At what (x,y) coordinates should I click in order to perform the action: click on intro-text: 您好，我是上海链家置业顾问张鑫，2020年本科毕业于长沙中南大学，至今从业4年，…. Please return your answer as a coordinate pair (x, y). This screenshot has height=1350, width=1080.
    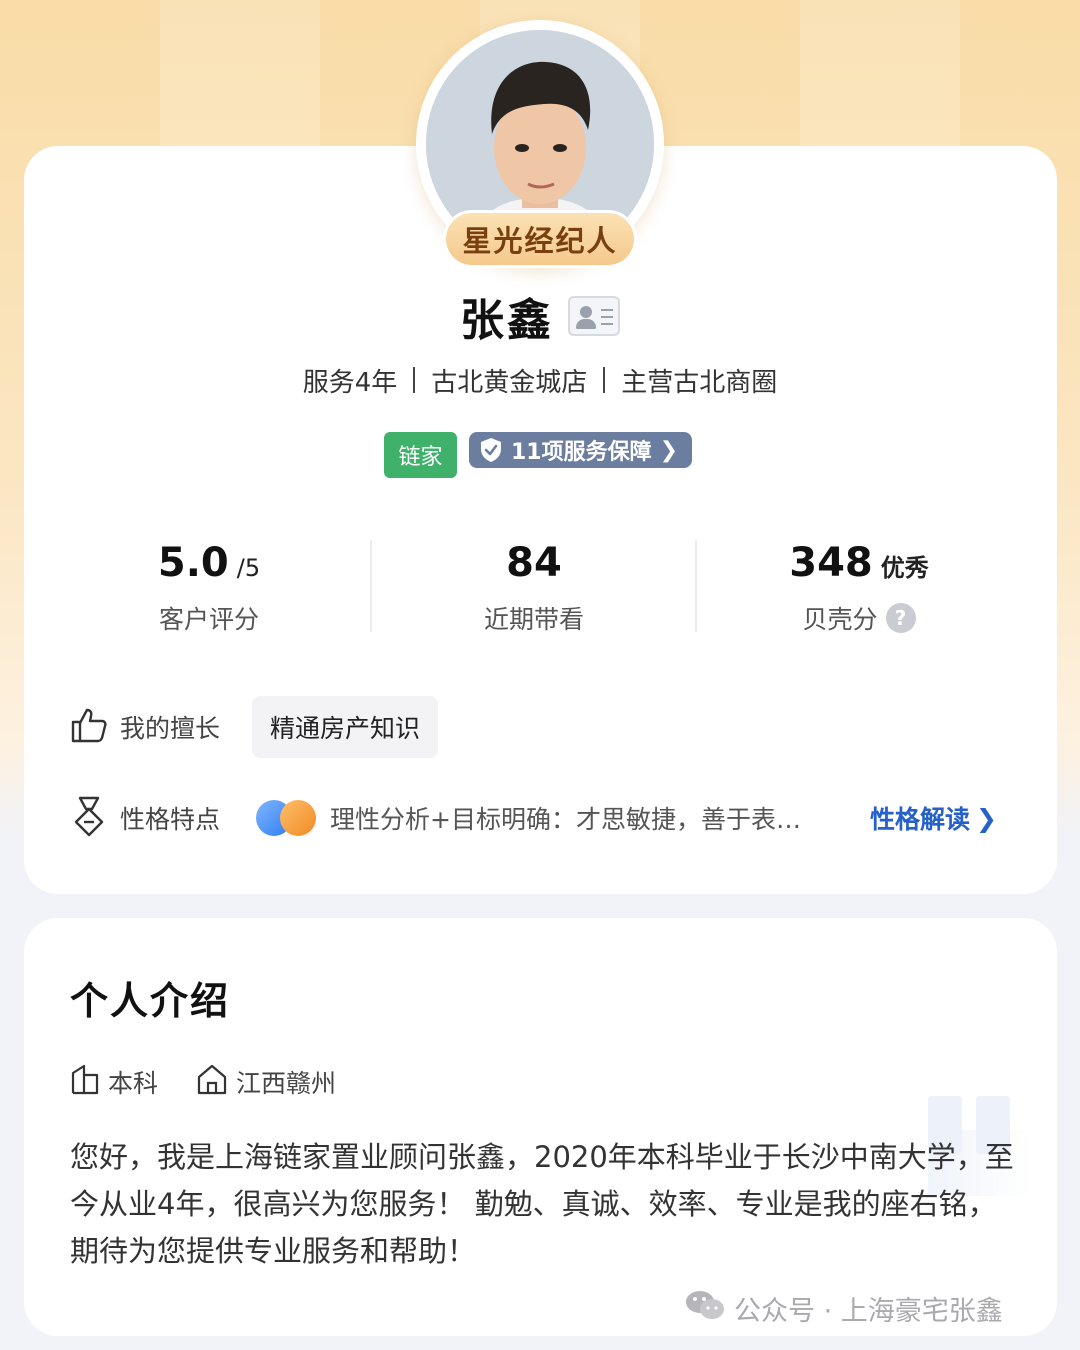
    Looking at the image, I should click on (542, 1204).